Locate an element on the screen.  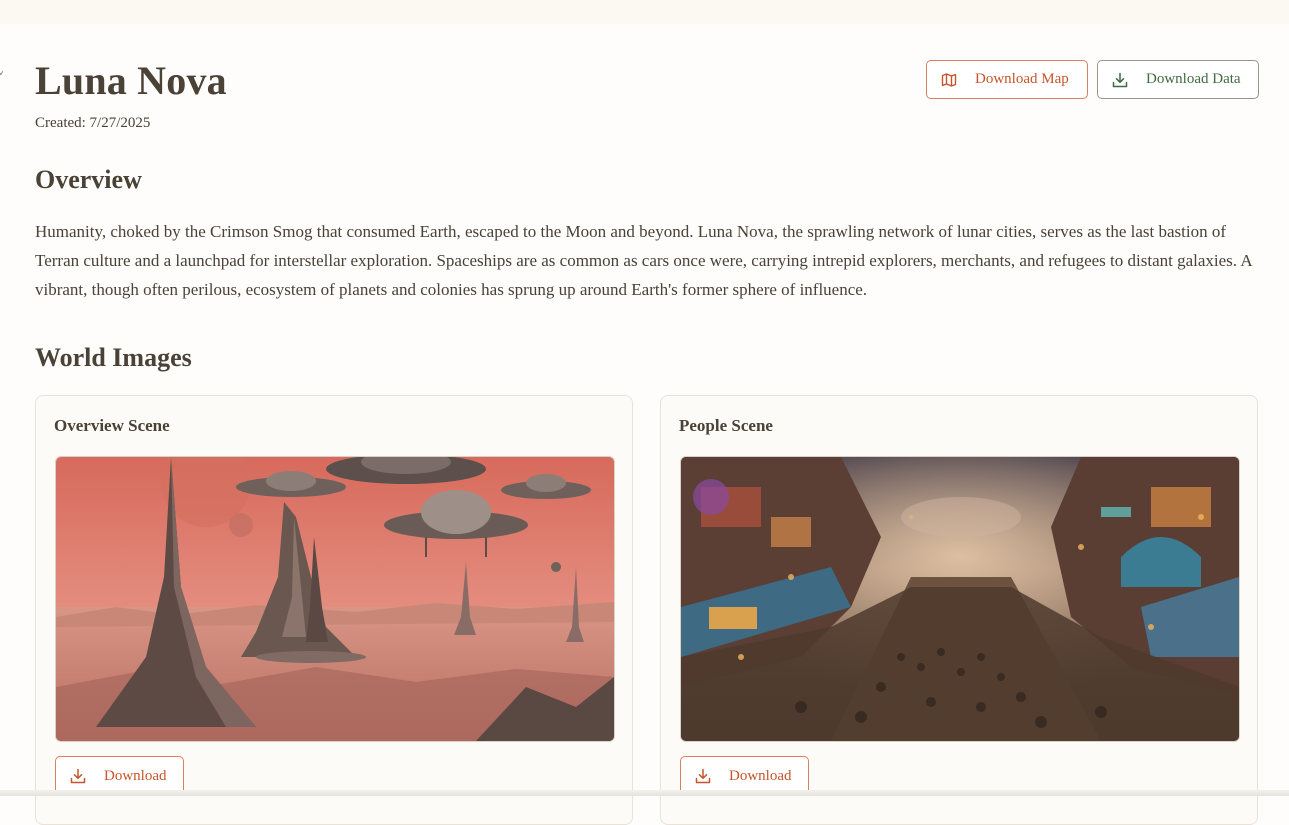
download-map-button: Download Map is located at coordinates (1007, 79).